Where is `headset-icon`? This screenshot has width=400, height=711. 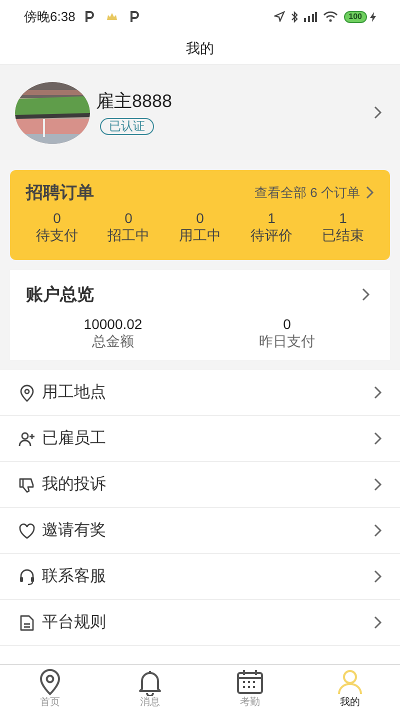
headset-icon is located at coordinates (27, 577).